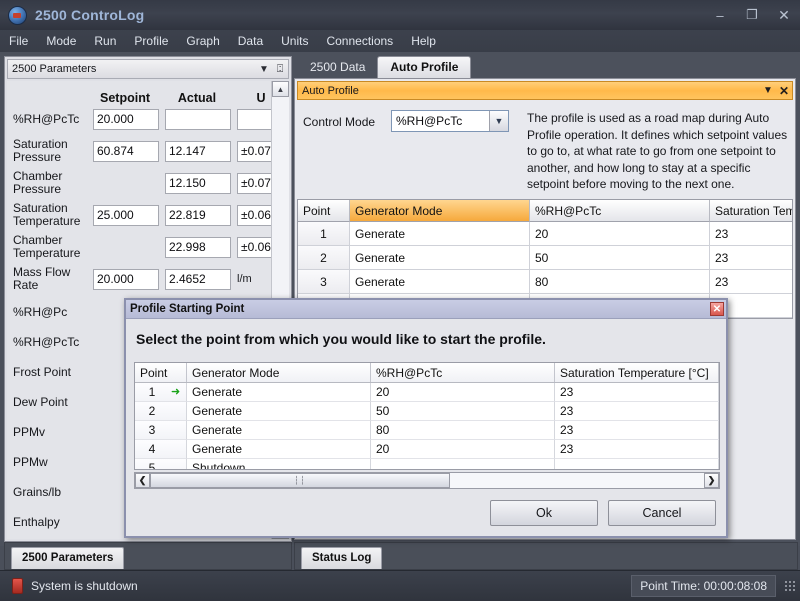 The height and width of the screenshot is (601, 800). What do you see at coordinates (18, 41) in the screenshot?
I see `menu-file: File` at bounding box center [18, 41].